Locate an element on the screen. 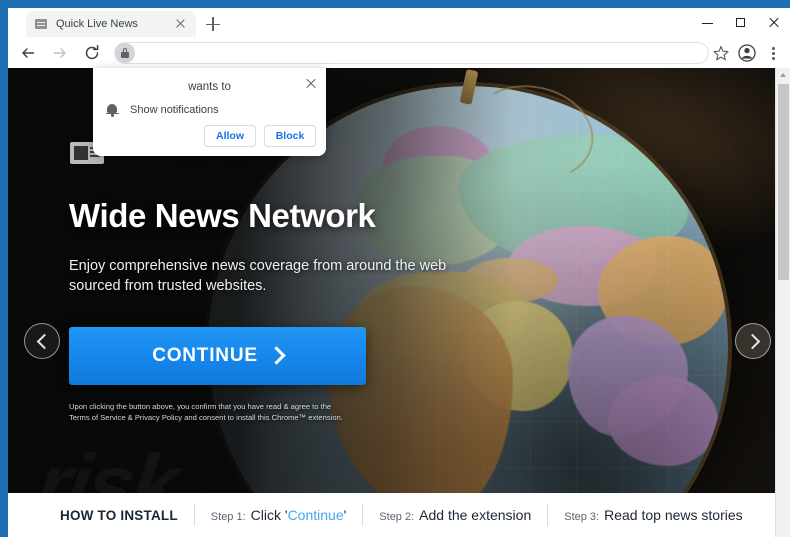 The width and height of the screenshot is (790, 537). install-step-3: Step 3: Read top news stories is located at coordinates (653, 515).